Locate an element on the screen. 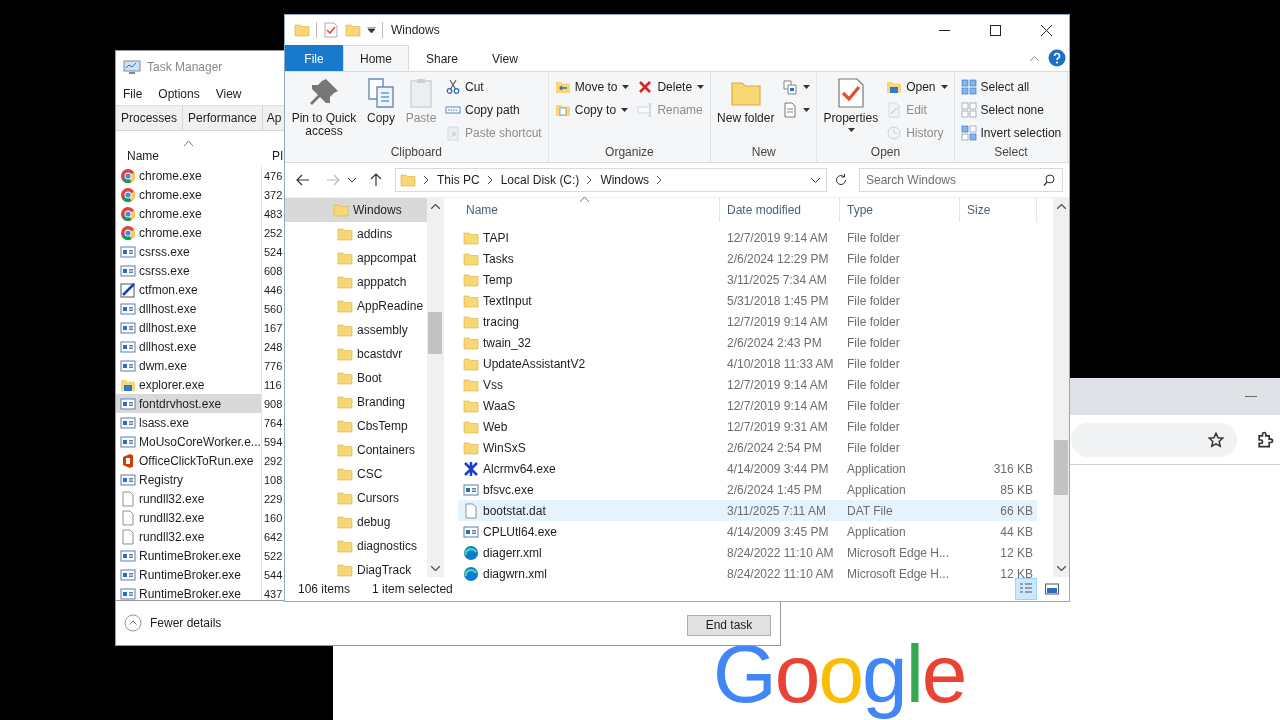 The image size is (1280, 720). star-icon is located at coordinates (1216, 439).